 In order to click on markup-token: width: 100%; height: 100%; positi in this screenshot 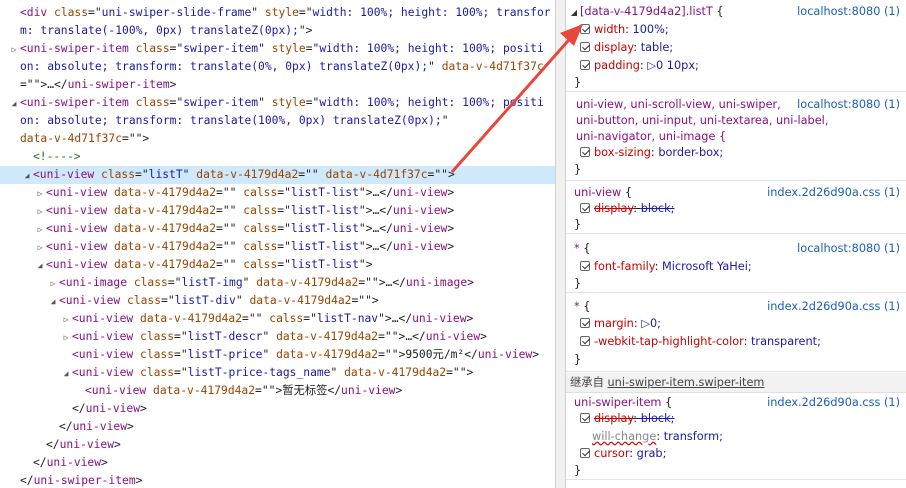, I will do `click(431, 48)`.